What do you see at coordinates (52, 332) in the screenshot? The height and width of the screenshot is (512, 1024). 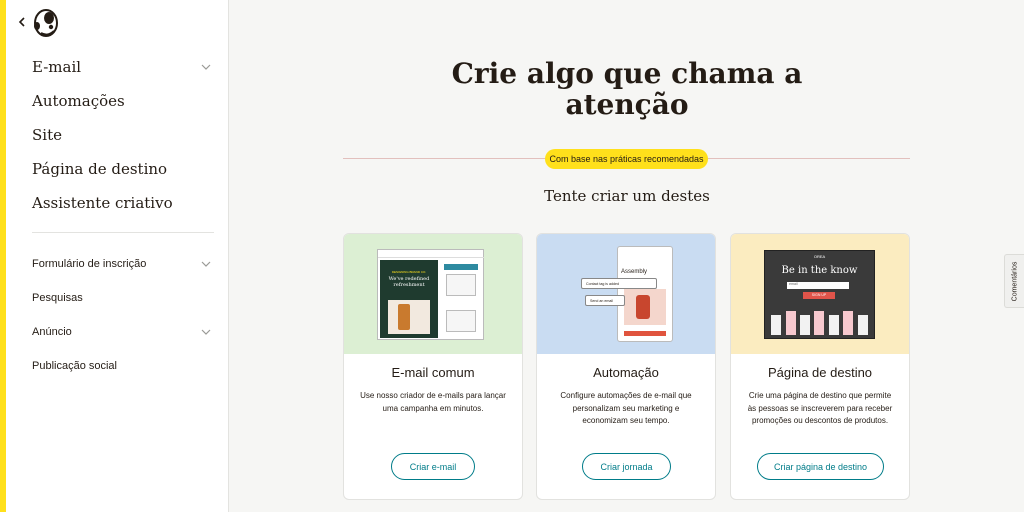 I see `nav-item-label: Anúncio` at bounding box center [52, 332].